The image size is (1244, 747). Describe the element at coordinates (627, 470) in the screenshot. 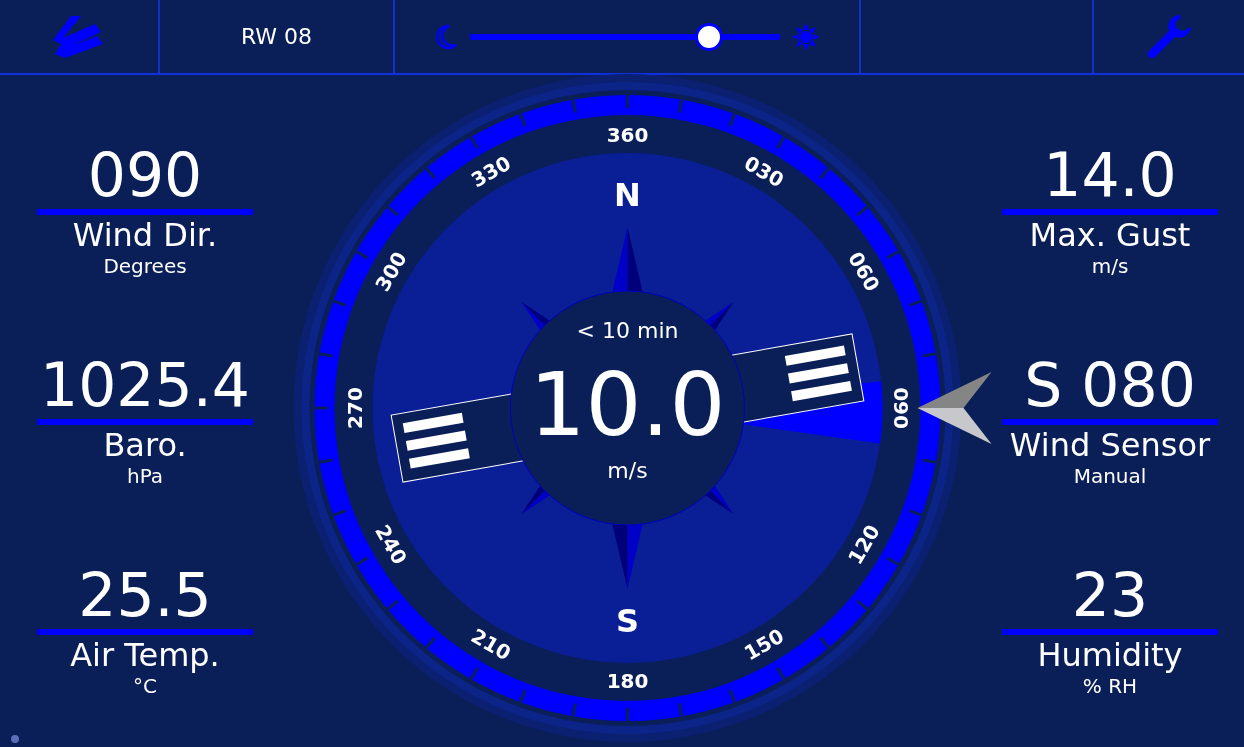

I see `wind-speed-unit: m/s` at that location.